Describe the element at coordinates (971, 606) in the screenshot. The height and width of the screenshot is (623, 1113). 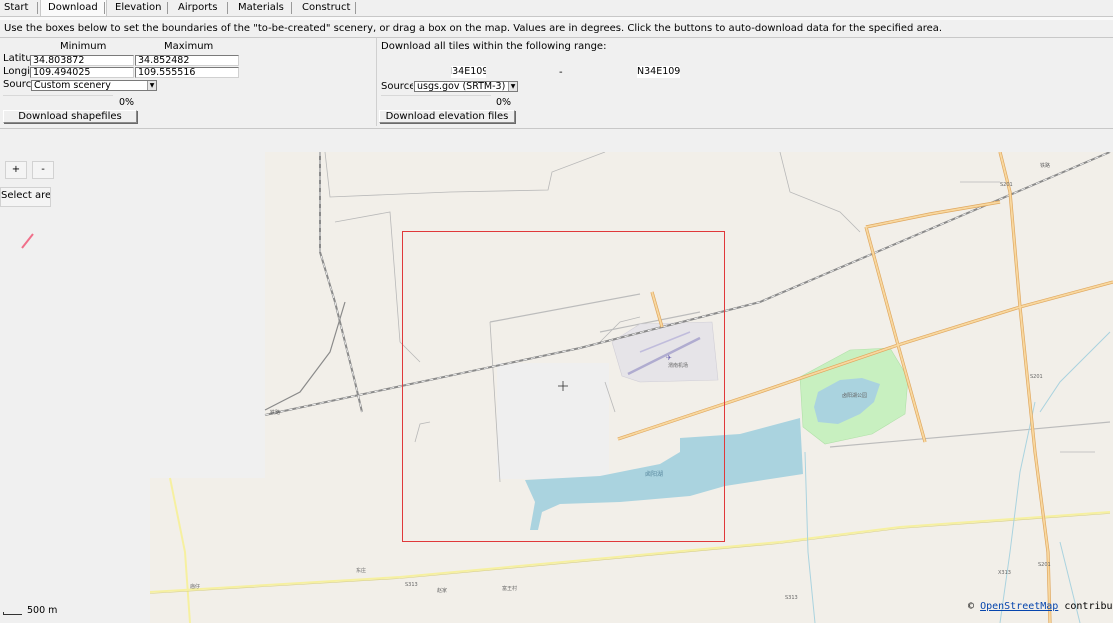
I see `copyright-symbol: ©` at that location.